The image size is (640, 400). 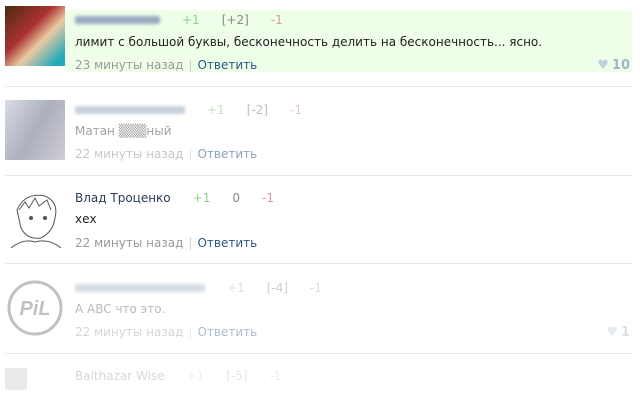 I want to click on like-count: 10, so click(x=620, y=65).